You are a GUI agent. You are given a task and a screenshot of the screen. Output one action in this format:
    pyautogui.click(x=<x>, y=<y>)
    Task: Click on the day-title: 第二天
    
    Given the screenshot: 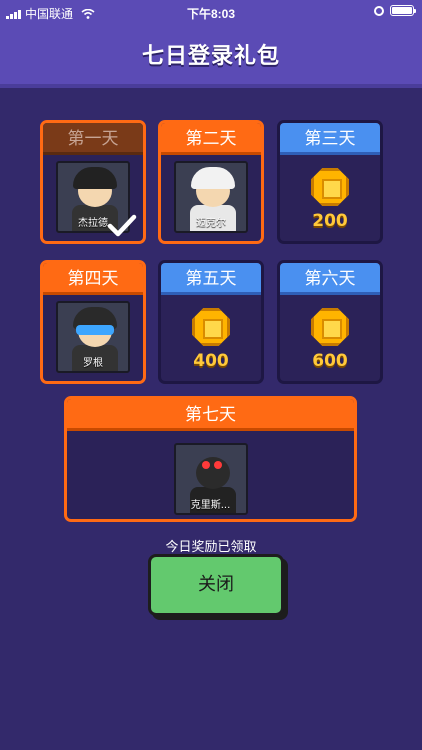 What is the action you would take?
    pyautogui.click(x=211, y=139)
    